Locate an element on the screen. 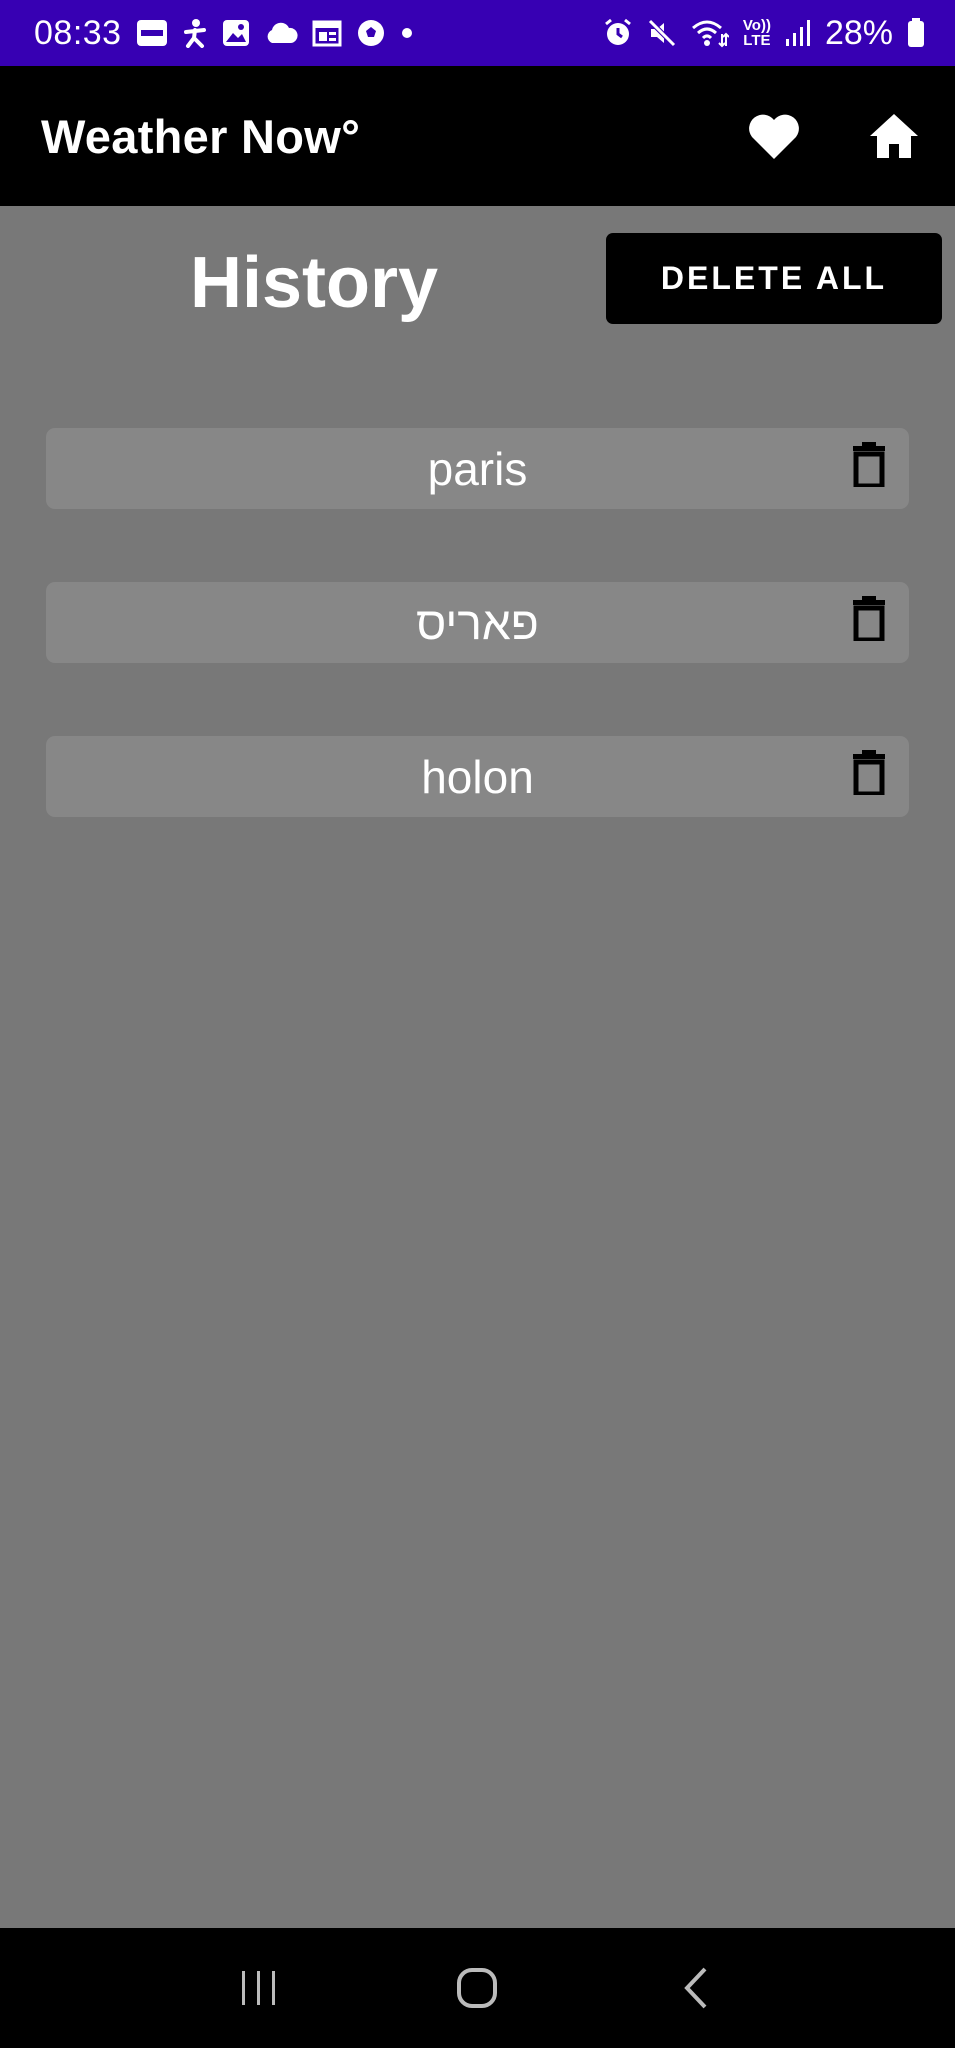 The height and width of the screenshot is (2048, 955). history-item-label: פאריס is located at coordinates (477, 622).